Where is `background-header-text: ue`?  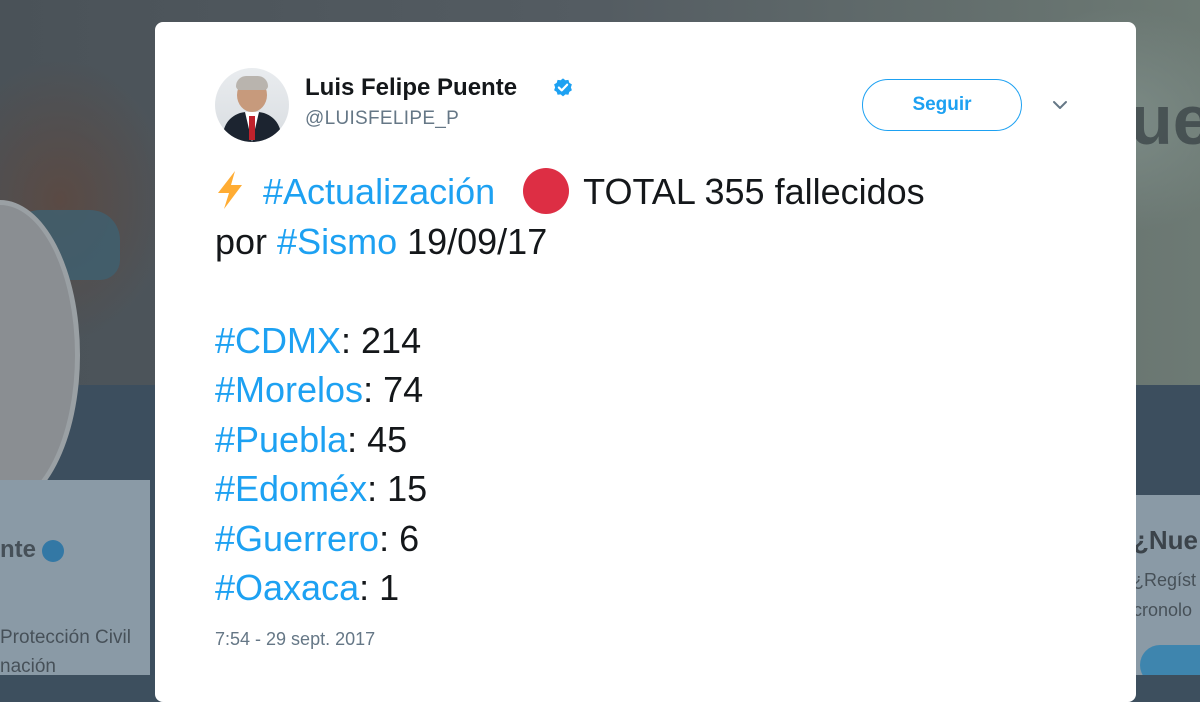
background-header-text: ue is located at coordinates (1165, 120).